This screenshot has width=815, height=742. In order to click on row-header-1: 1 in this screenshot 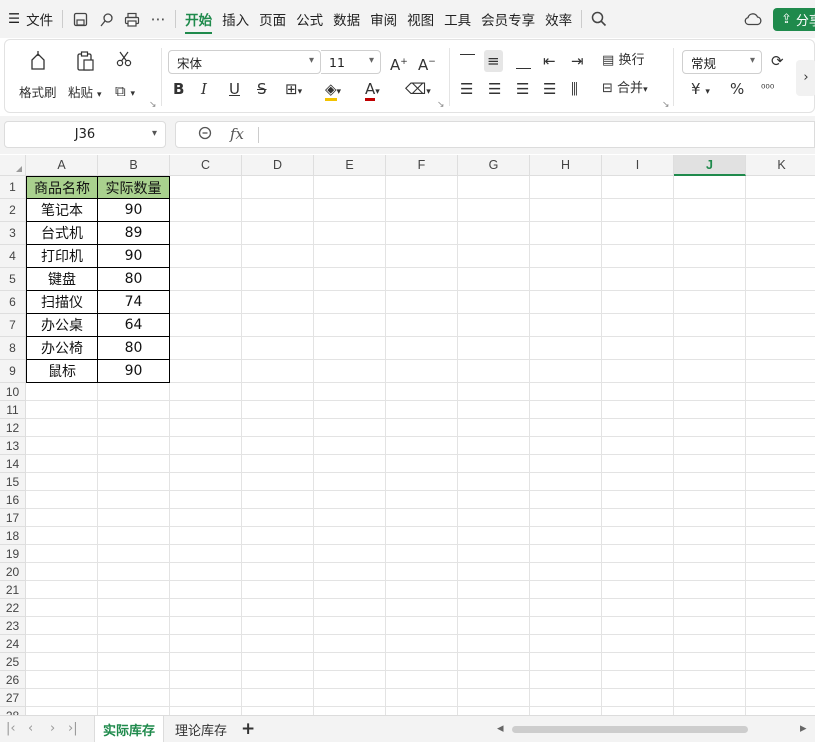, I will do `click(13, 187)`.